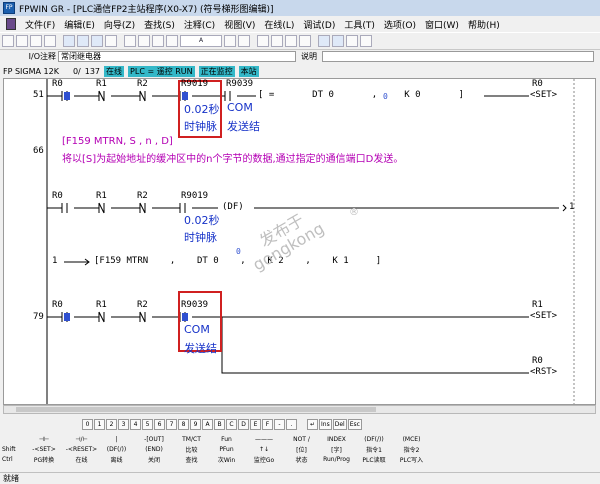 This screenshot has height=484, width=600. What do you see at coordinates (339, 424) in the screenshot?
I see `del-key: Del` at bounding box center [339, 424].